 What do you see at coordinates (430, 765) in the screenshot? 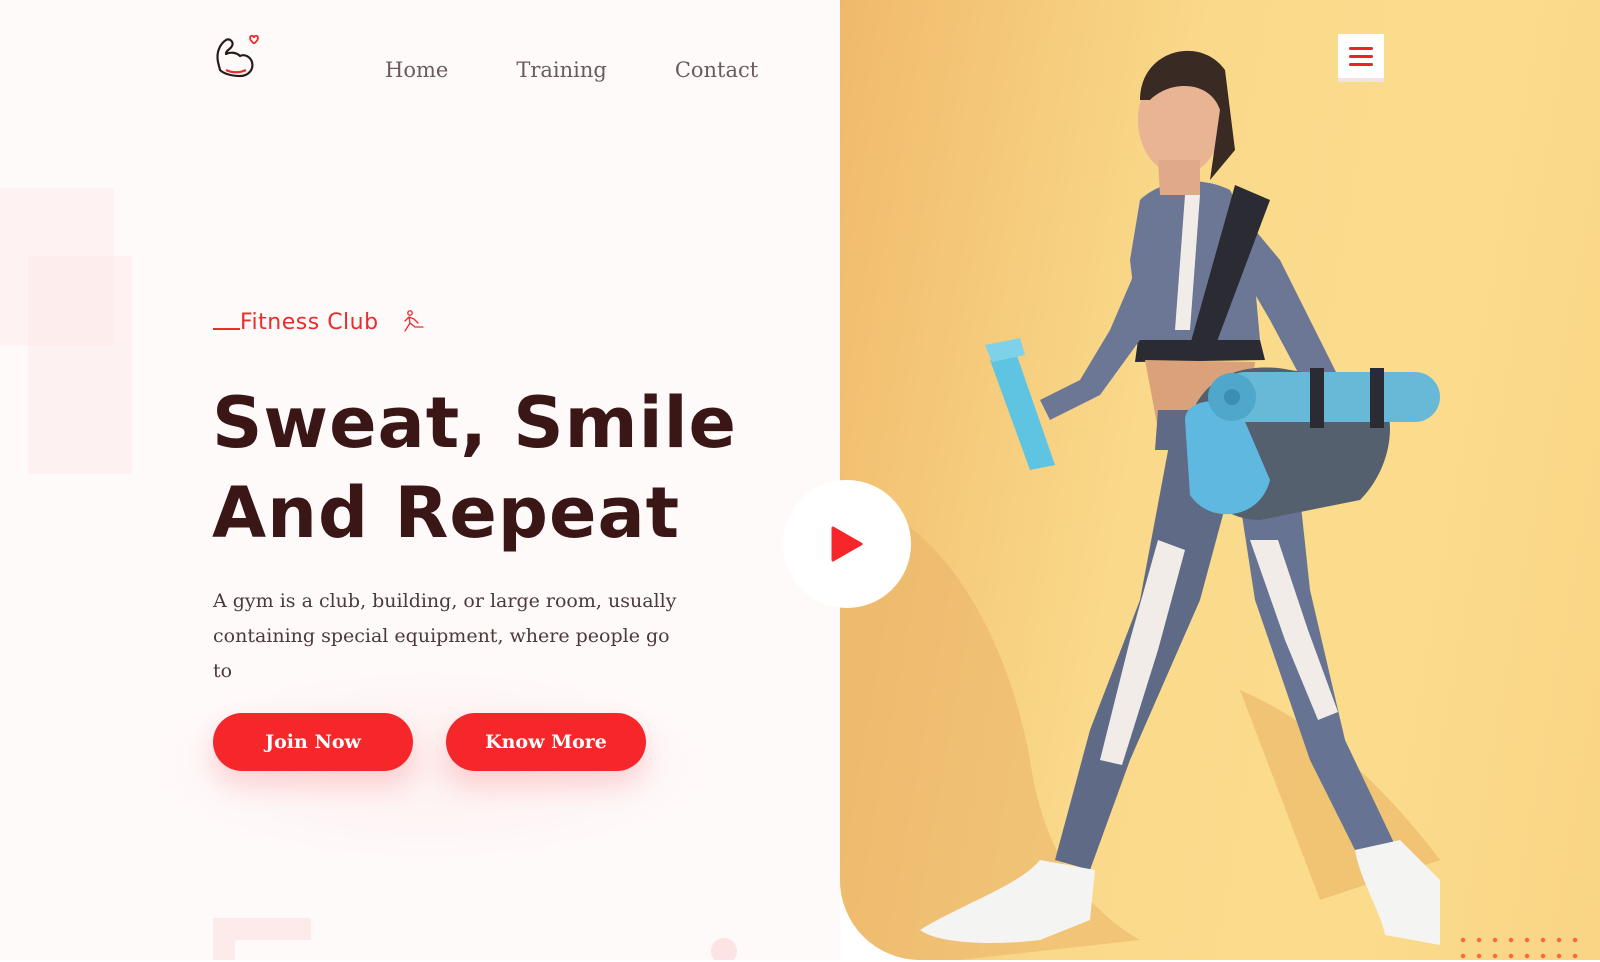
I see `button-glow` at bounding box center [430, 765].